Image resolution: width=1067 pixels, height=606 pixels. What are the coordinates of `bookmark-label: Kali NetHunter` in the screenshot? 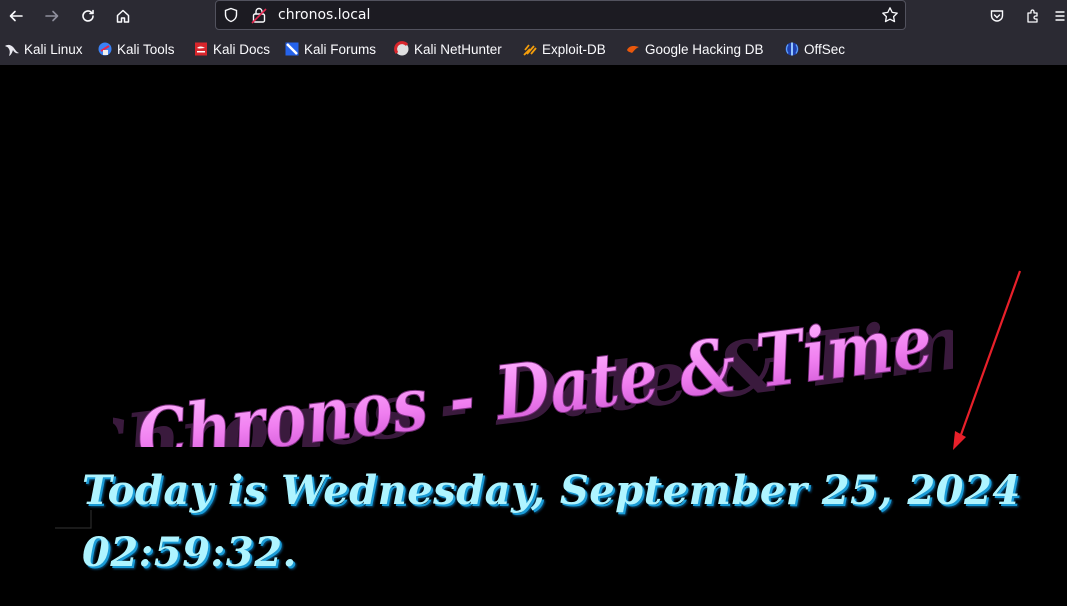 It's located at (458, 49).